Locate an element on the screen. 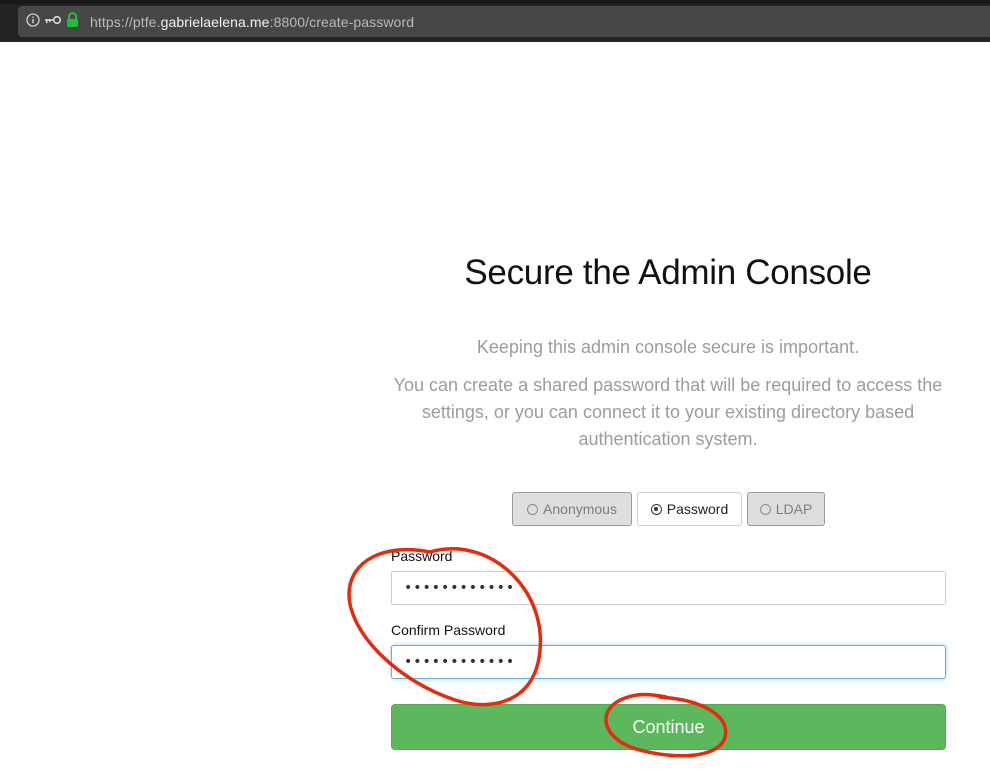  auth-option-label: LDAP is located at coordinates (794, 509).